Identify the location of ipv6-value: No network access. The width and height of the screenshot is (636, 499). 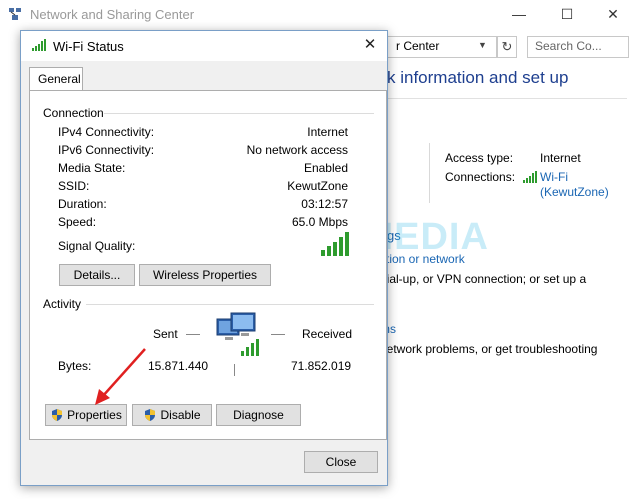
(297, 150).